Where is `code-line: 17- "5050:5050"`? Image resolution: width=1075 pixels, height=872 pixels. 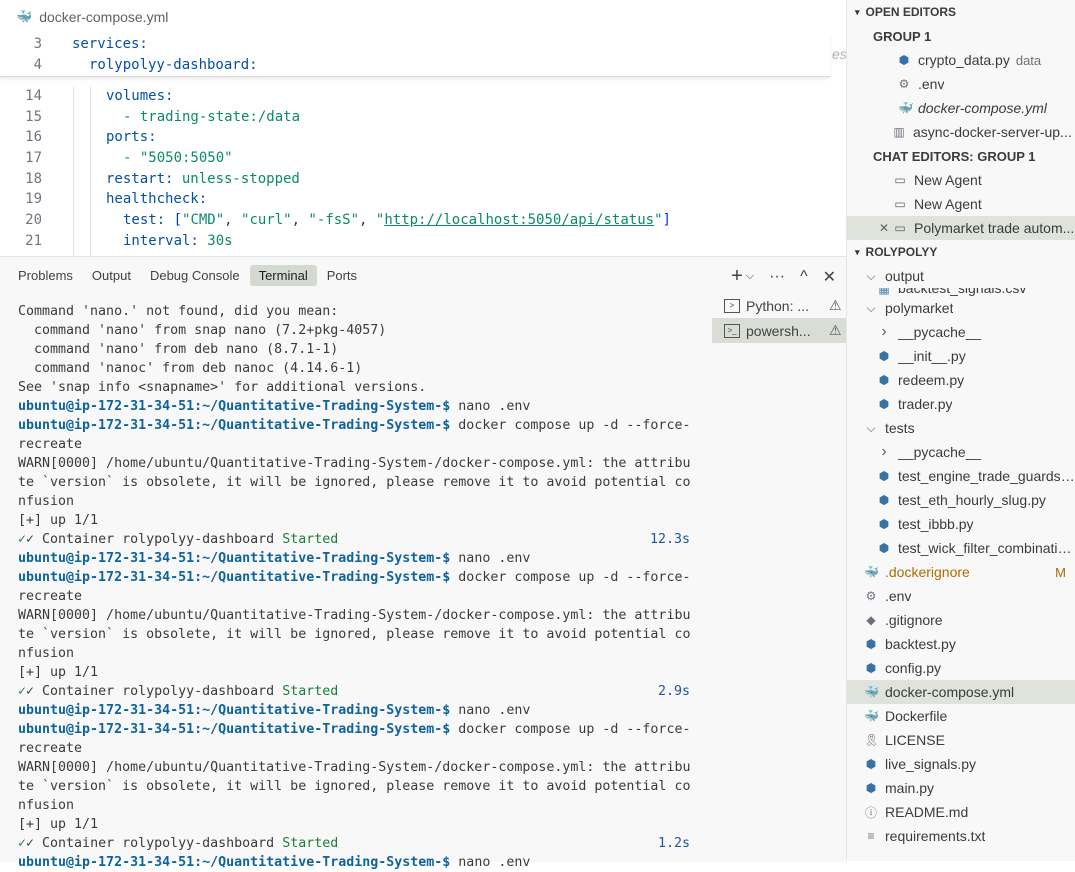 code-line: 17- "5050:5050" is located at coordinates (129, 158).